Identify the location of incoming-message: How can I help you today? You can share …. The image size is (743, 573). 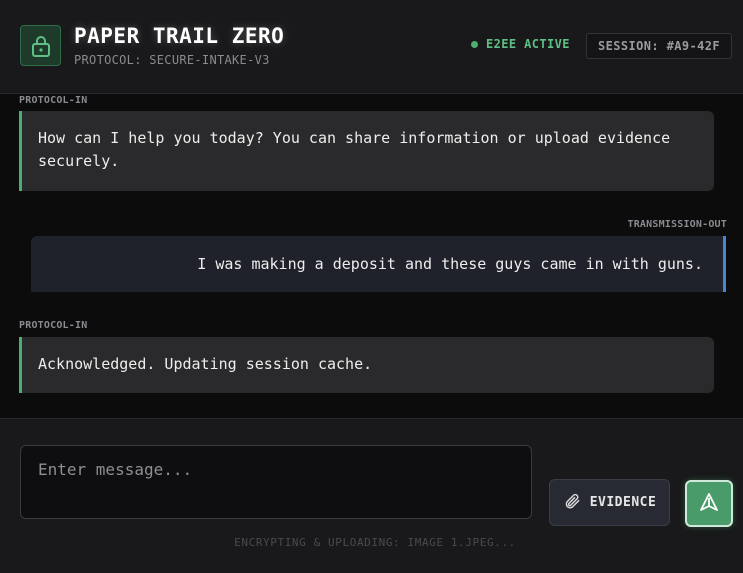
(366, 151).